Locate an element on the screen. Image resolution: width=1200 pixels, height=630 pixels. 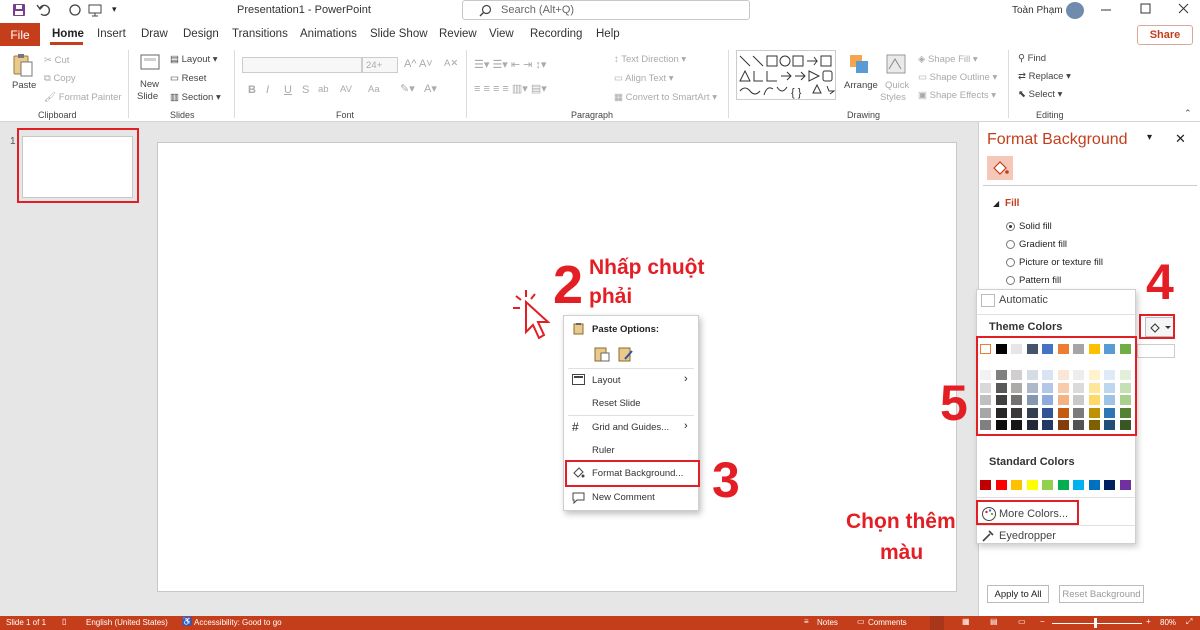
zoom-level: 80% is located at coordinates (1168, 622).